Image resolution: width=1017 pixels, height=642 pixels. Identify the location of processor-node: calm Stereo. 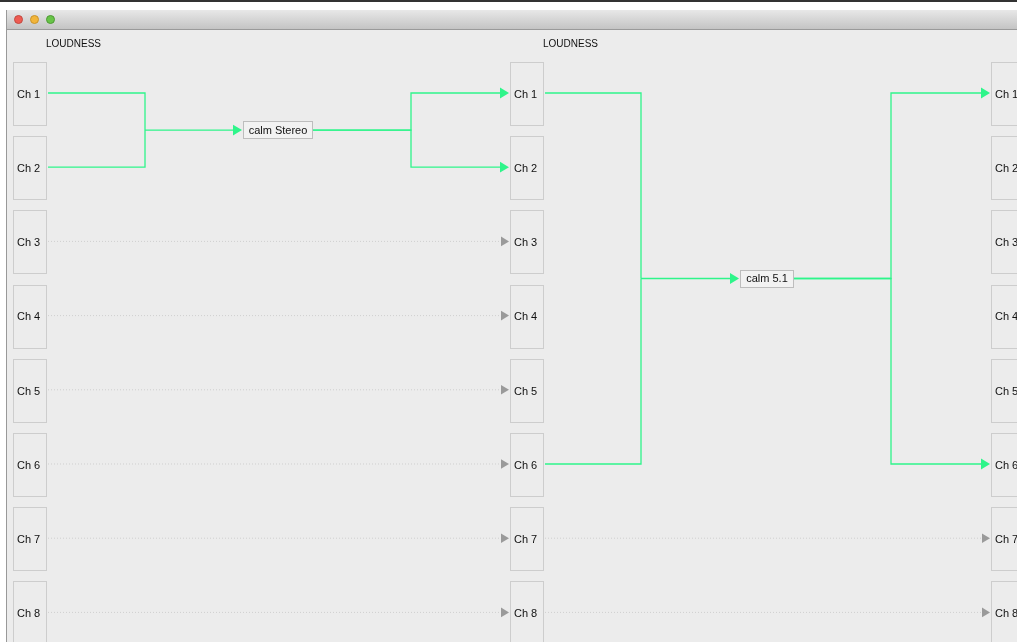
(278, 130).